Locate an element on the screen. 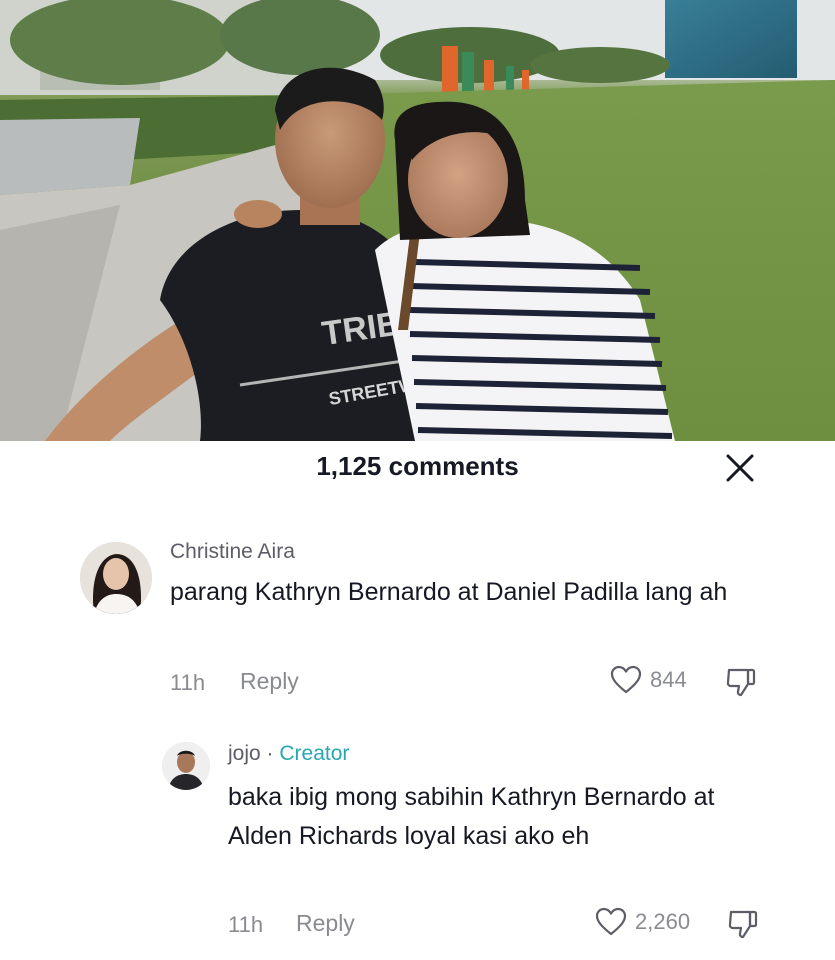  username-text: jojo is located at coordinates (244, 753).